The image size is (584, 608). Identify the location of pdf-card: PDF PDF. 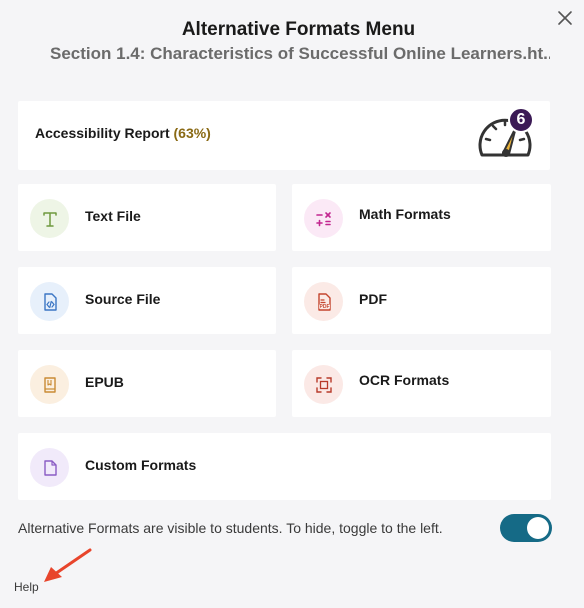
(421, 300).